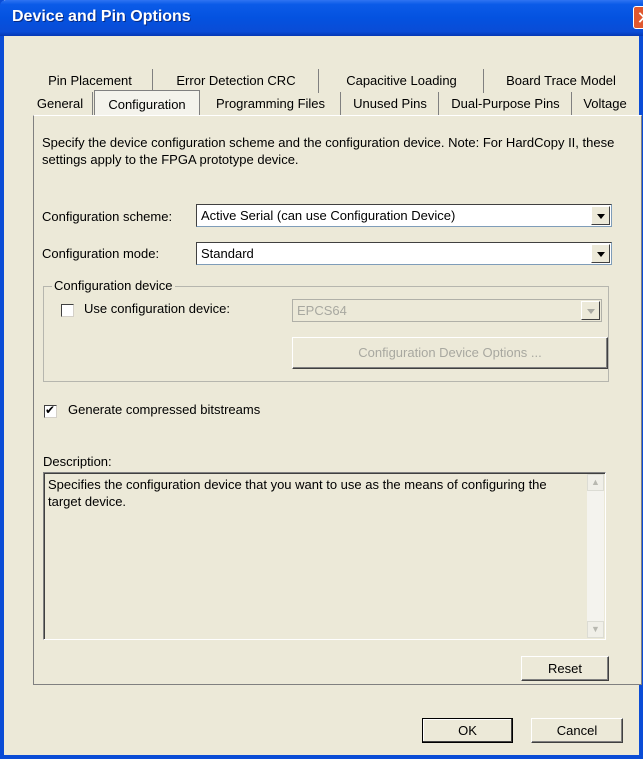 The image size is (643, 759). What do you see at coordinates (107, 216) in the screenshot?
I see `scheme-label: Configuration scheme:` at bounding box center [107, 216].